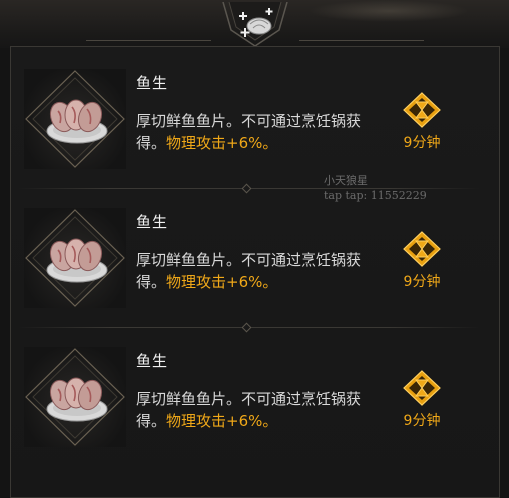 The height and width of the screenshot is (498, 509). I want to click on watermark-line-2: tap tap: 11552229, so click(375, 195).